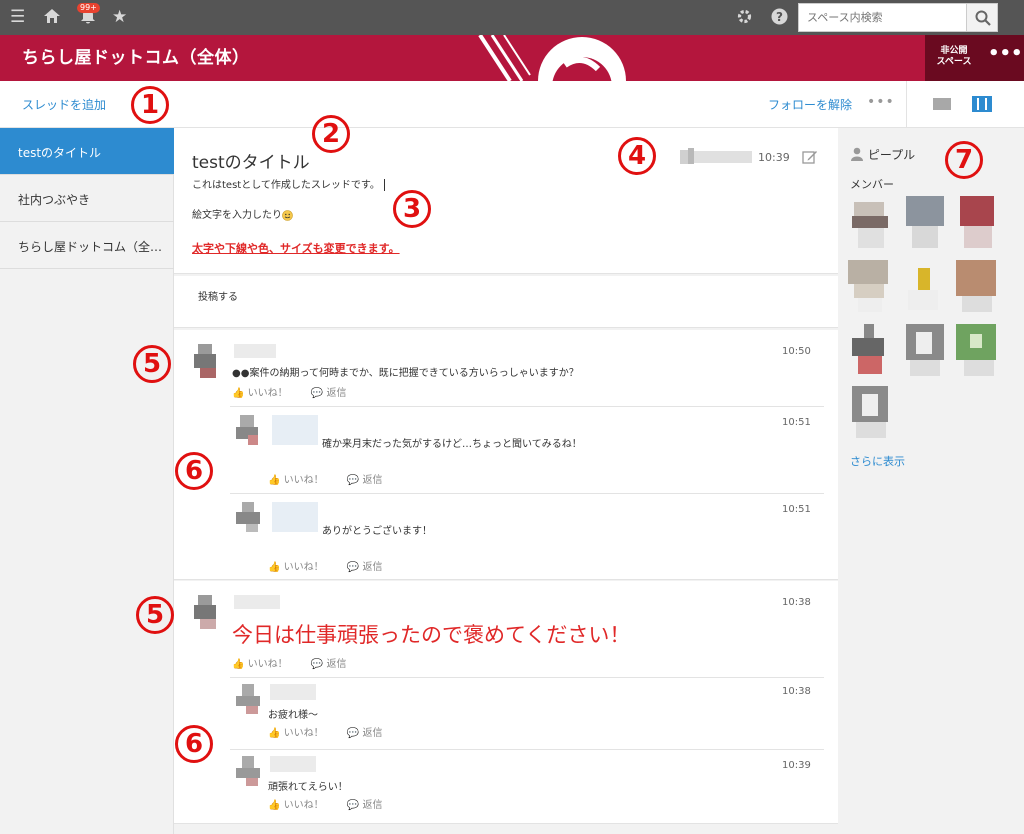  I want to click on post-composer: 投稿する, so click(506, 302).